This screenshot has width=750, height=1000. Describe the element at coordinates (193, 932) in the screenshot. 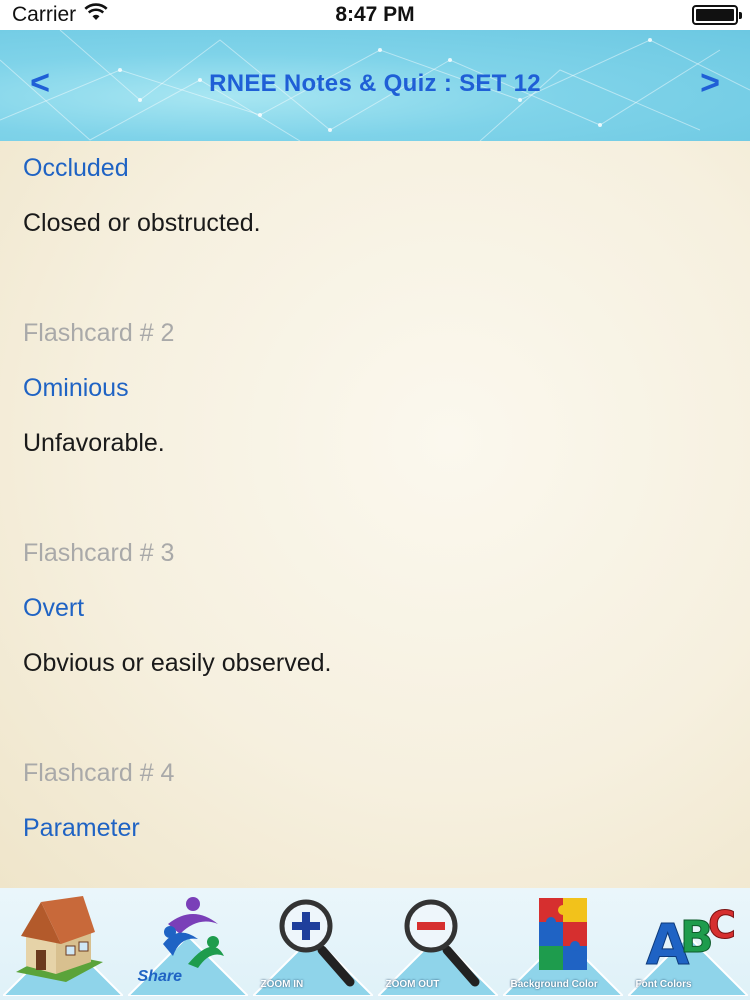

I see `share-icon` at that location.